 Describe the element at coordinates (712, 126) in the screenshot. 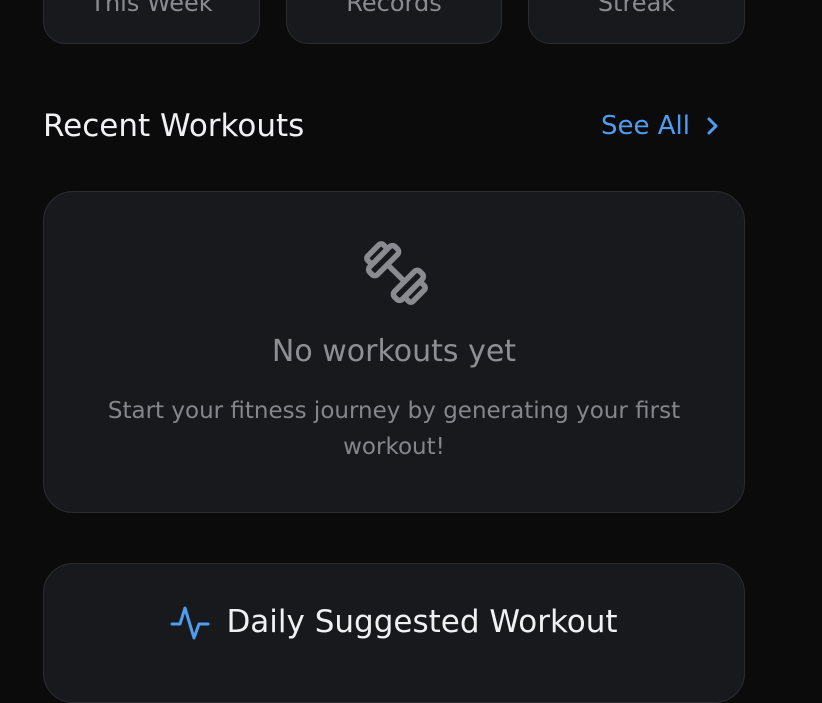

I see `chevron-right-icon` at that location.